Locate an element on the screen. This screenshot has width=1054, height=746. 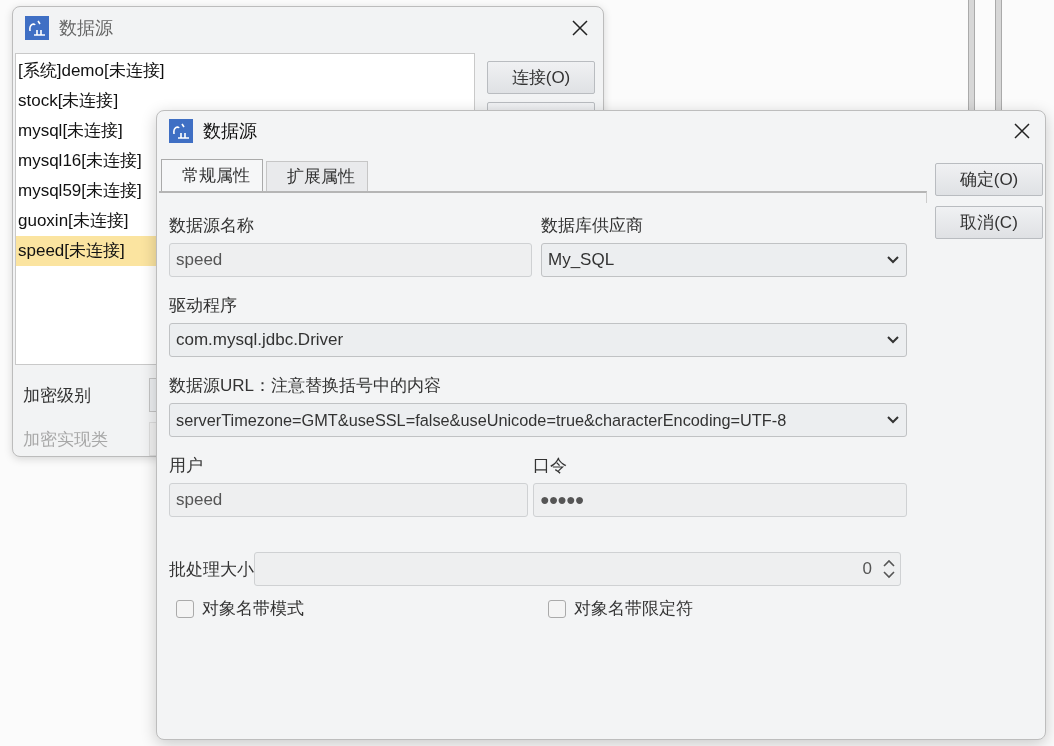
dropdown-field: My_SQL is located at coordinates (724, 260).